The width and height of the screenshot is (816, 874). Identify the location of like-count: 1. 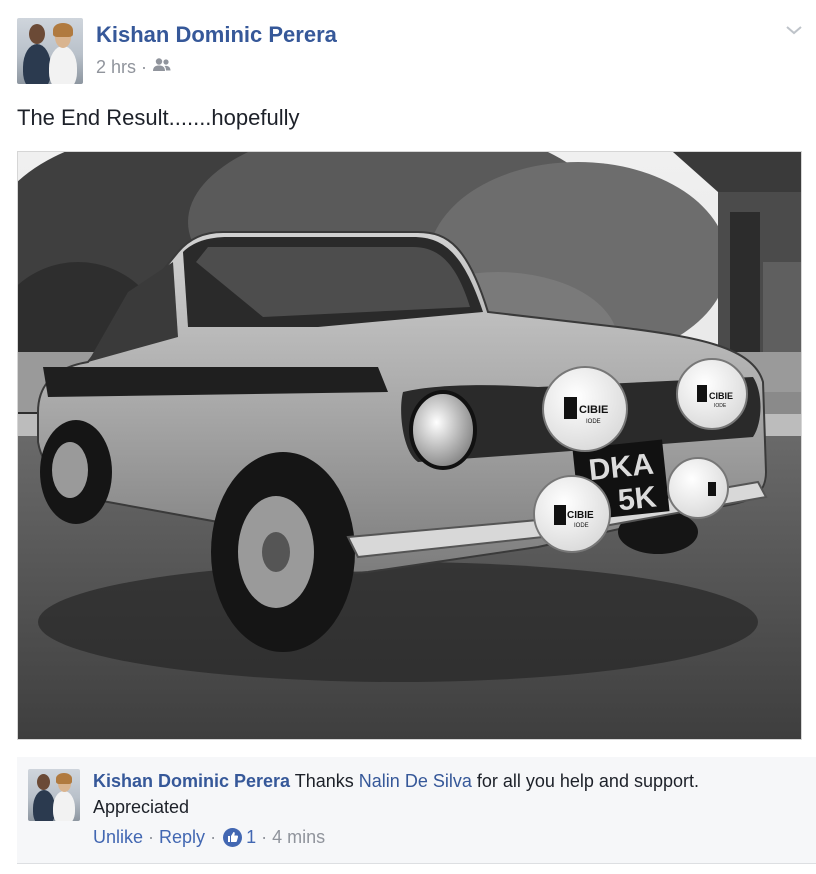
(251, 837).